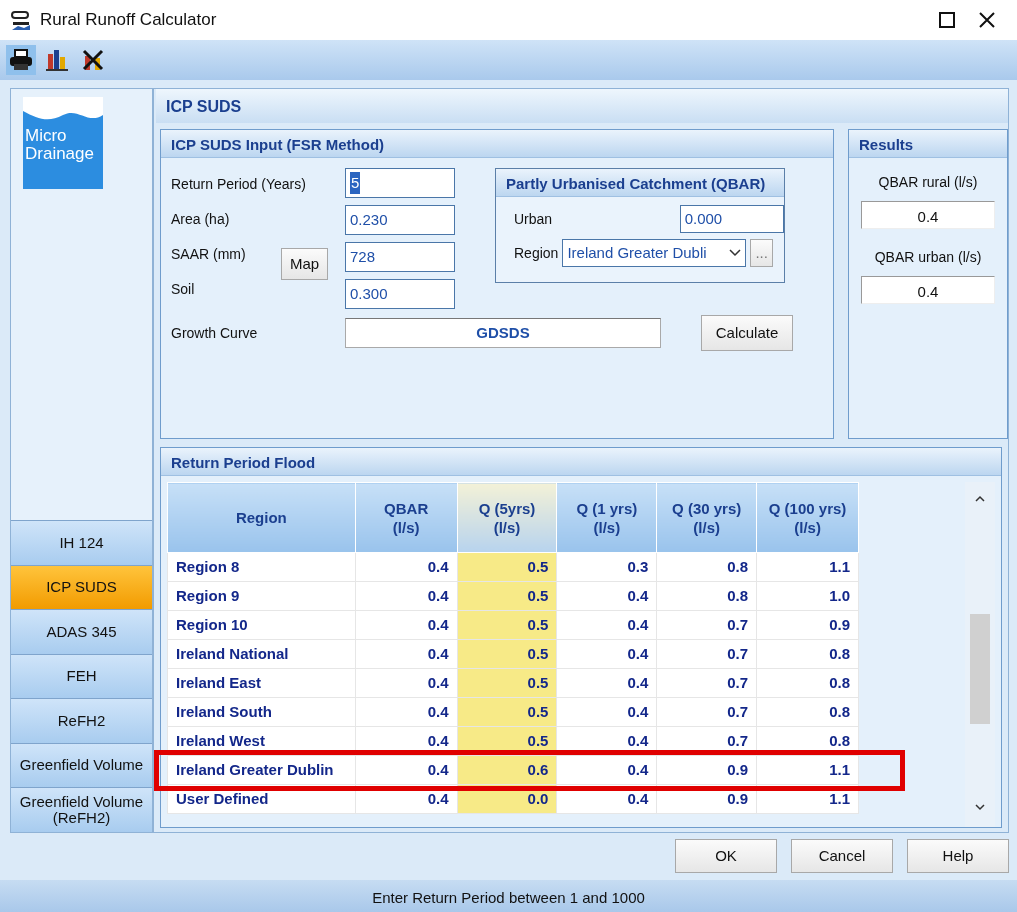  What do you see at coordinates (208, 254) in the screenshot?
I see `field-label: SAAR (mm)` at bounding box center [208, 254].